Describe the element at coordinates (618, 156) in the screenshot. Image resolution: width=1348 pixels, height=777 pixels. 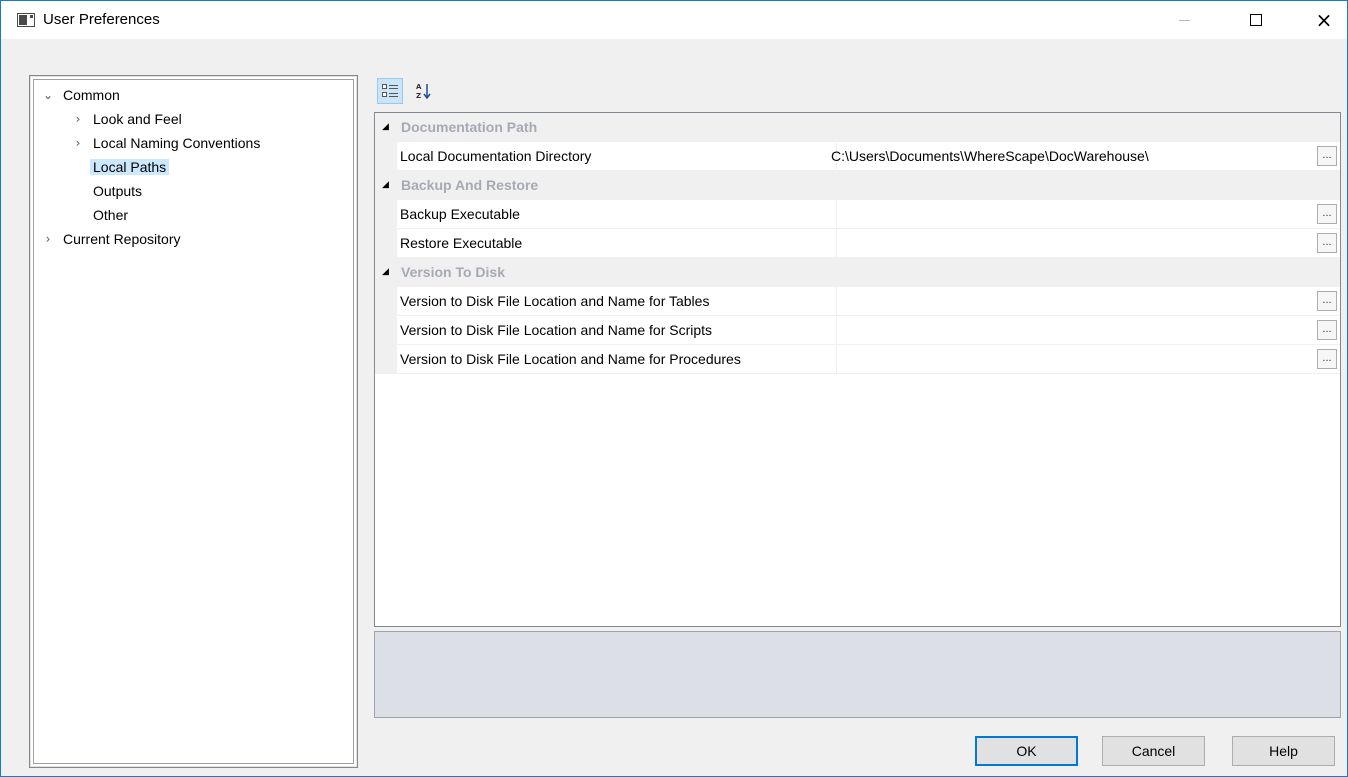
I see `property-name: Local Documentation Directory` at that location.